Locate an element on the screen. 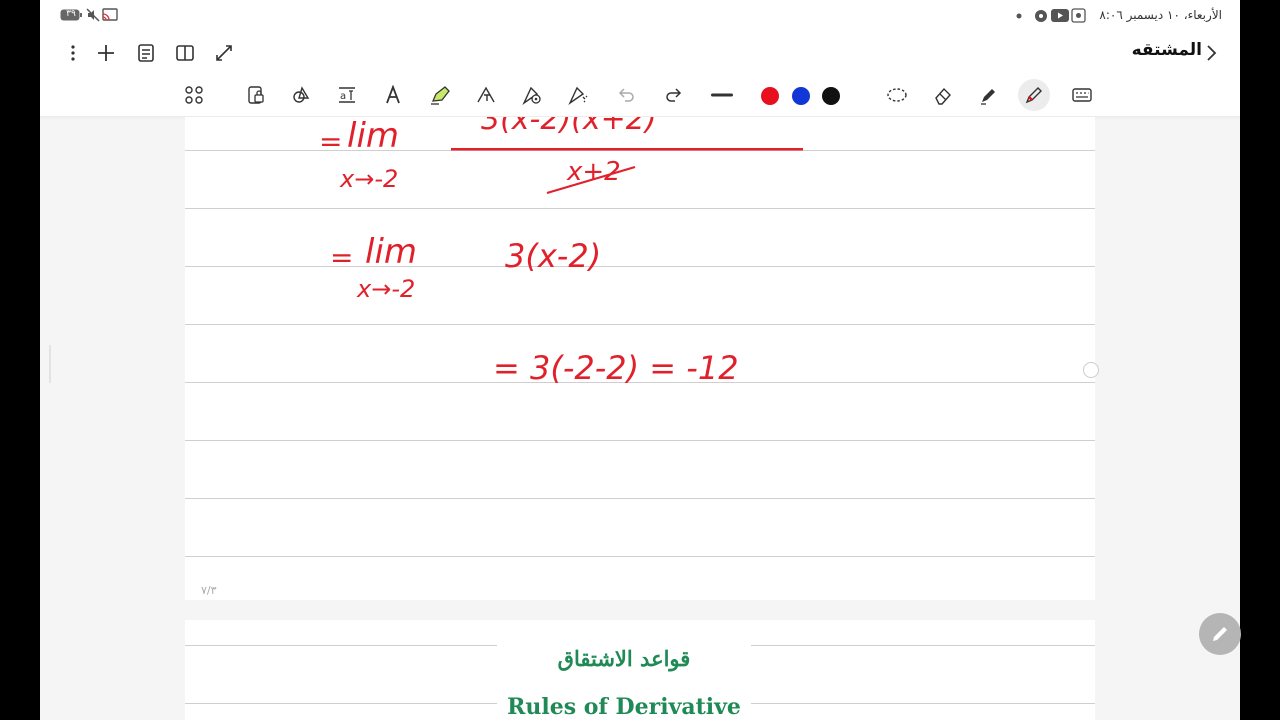 Image resolution: width=1280 pixels, height=720 pixels. apps-icon is located at coordinates (194, 95).